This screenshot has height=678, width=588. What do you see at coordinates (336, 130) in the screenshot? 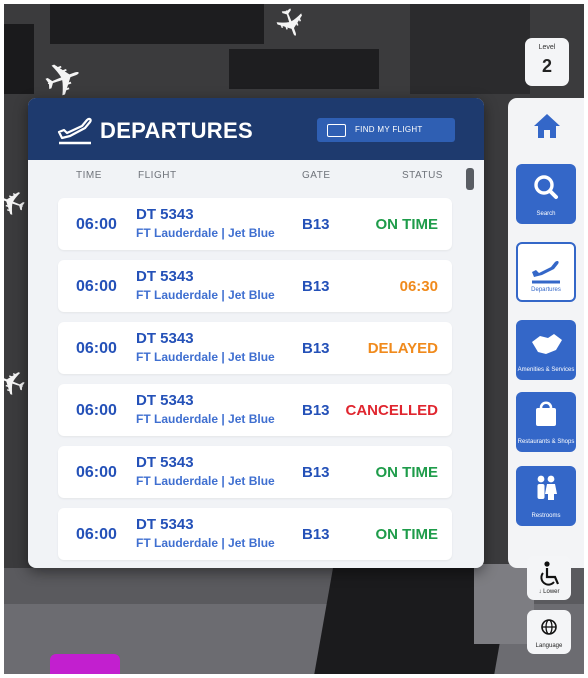
I see `ticket-icon` at bounding box center [336, 130].